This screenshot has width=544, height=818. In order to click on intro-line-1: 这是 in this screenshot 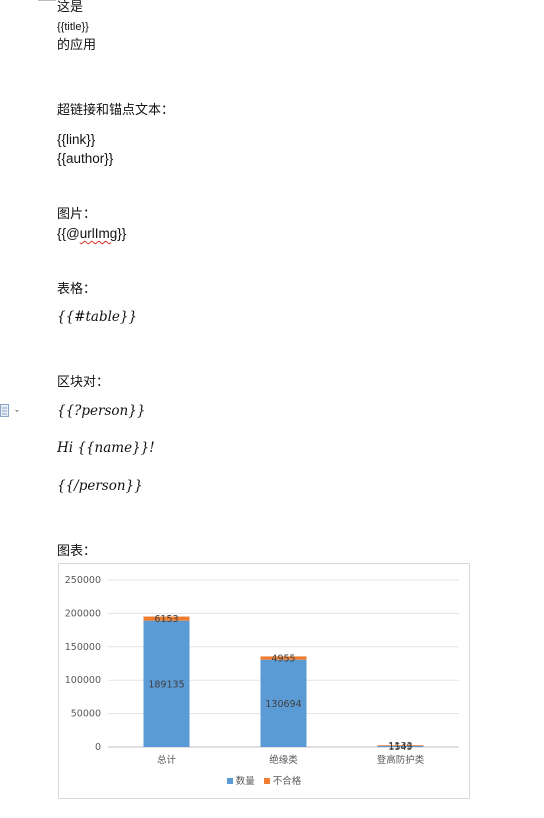, I will do `click(70, 7)`.